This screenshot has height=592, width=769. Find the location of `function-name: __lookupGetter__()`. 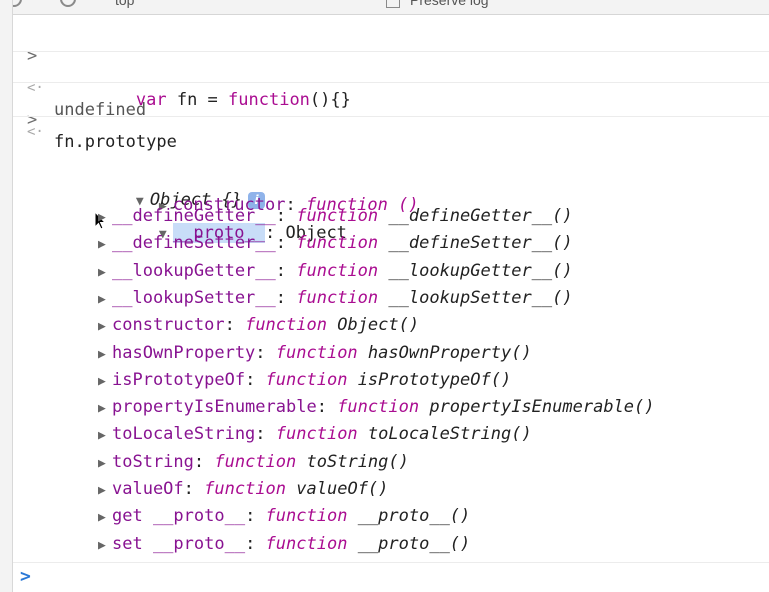

function-name: __lookupGetter__() is located at coordinates (480, 270).